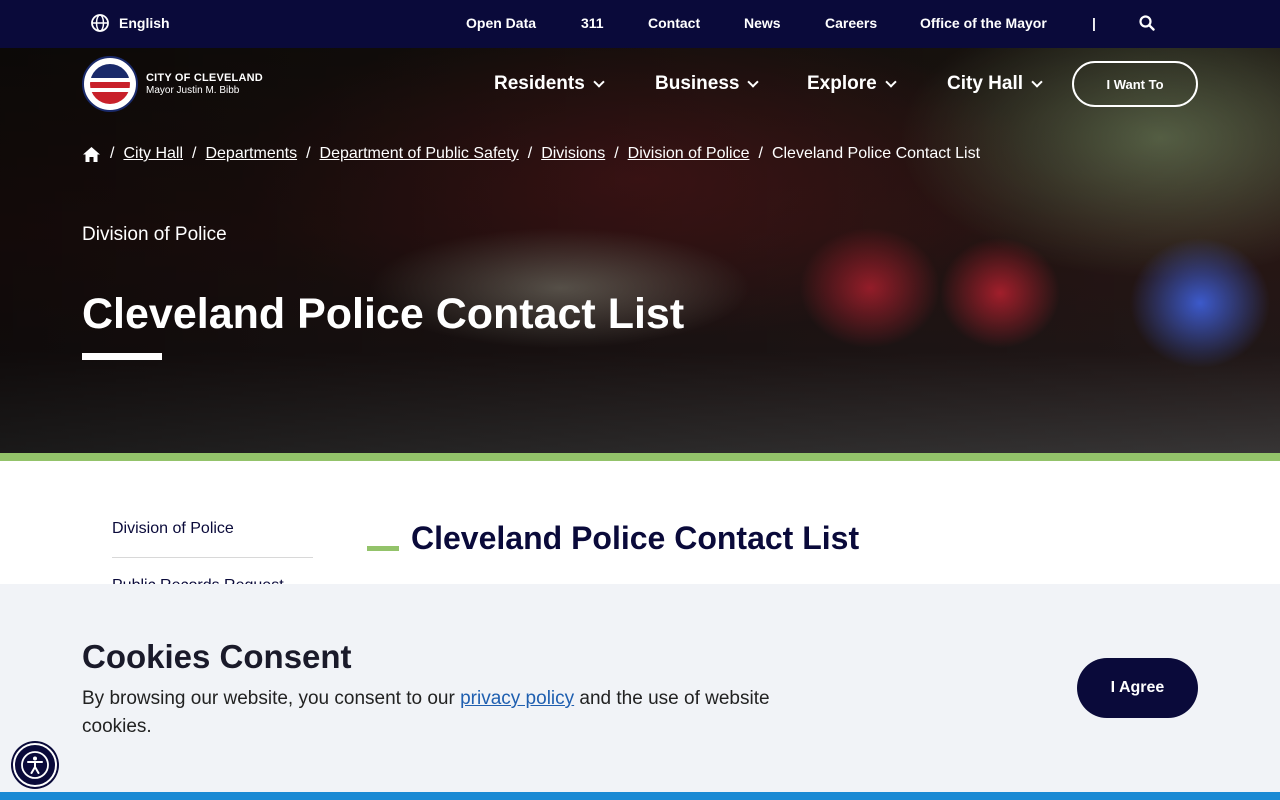  I want to click on i-want-to-button: I Want To, so click(1135, 84).